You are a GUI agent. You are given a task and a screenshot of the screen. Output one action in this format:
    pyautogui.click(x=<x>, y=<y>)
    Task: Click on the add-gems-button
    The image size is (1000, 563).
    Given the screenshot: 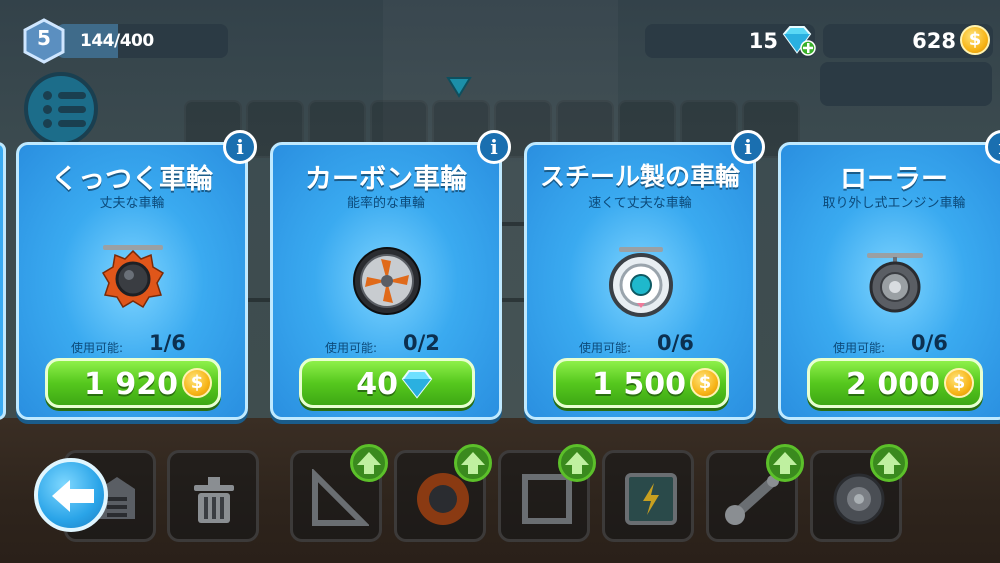 What is the action you would take?
    pyautogui.click(x=798, y=40)
    